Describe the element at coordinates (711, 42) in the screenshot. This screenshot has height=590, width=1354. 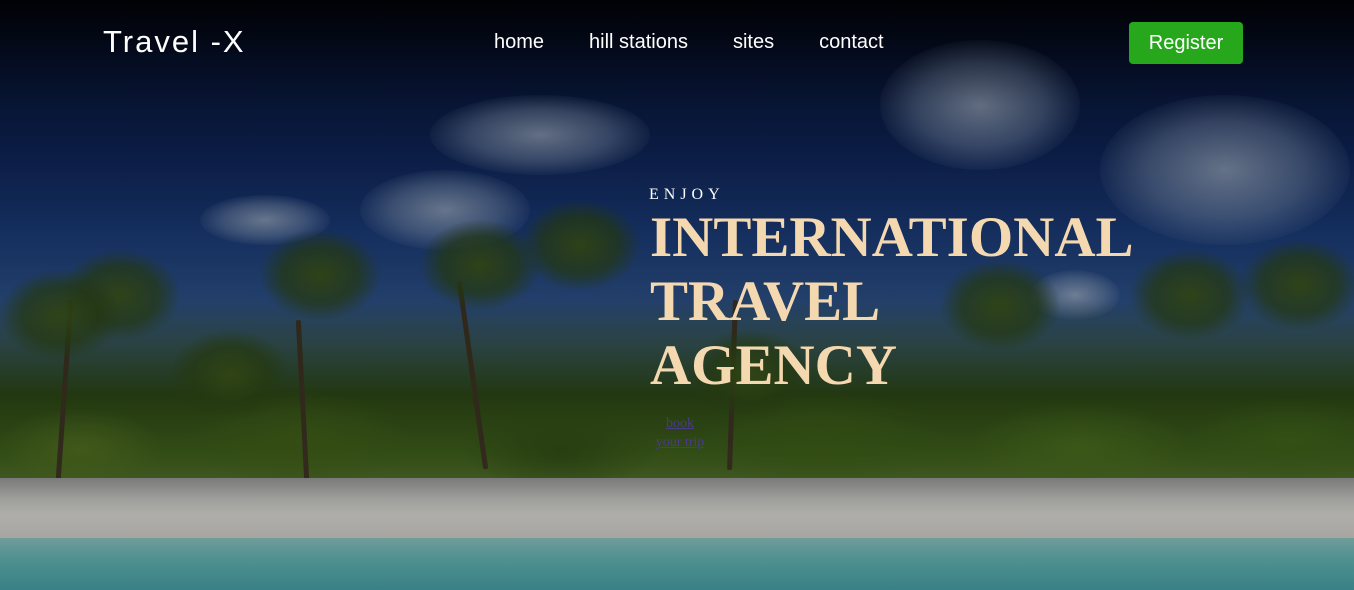
I see `main-nav: home hill stations sites contact` at that location.